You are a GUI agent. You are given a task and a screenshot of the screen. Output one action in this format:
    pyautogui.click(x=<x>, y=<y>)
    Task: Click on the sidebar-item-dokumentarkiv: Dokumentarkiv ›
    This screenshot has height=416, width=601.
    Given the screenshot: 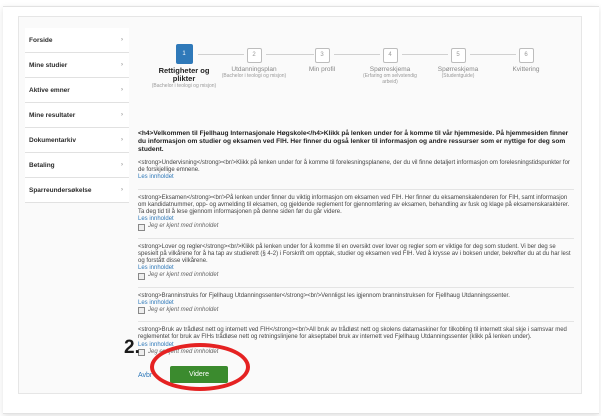 What is the action you would take?
    pyautogui.click(x=77, y=140)
    